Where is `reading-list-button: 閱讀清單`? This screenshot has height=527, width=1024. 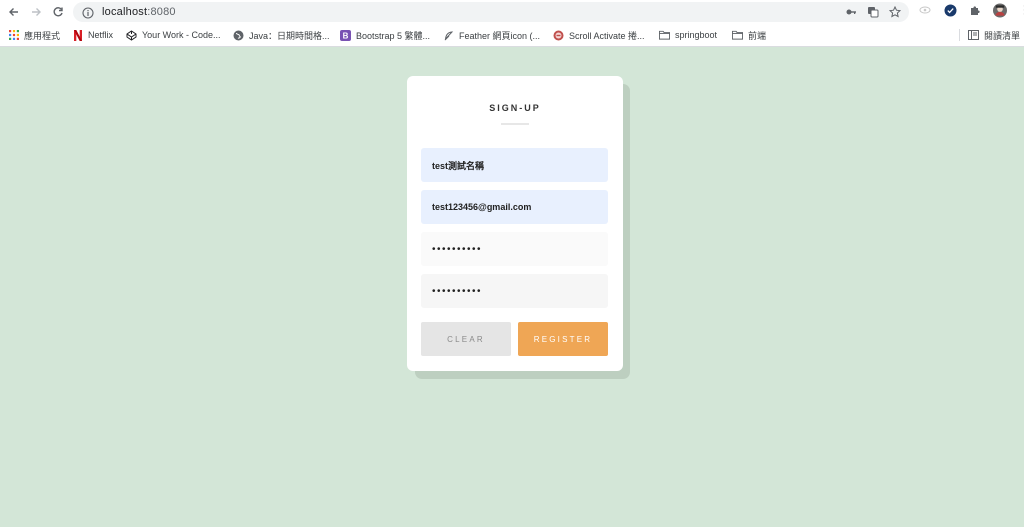
reading-list-button: 閱讀清單 is located at coordinates (989, 35).